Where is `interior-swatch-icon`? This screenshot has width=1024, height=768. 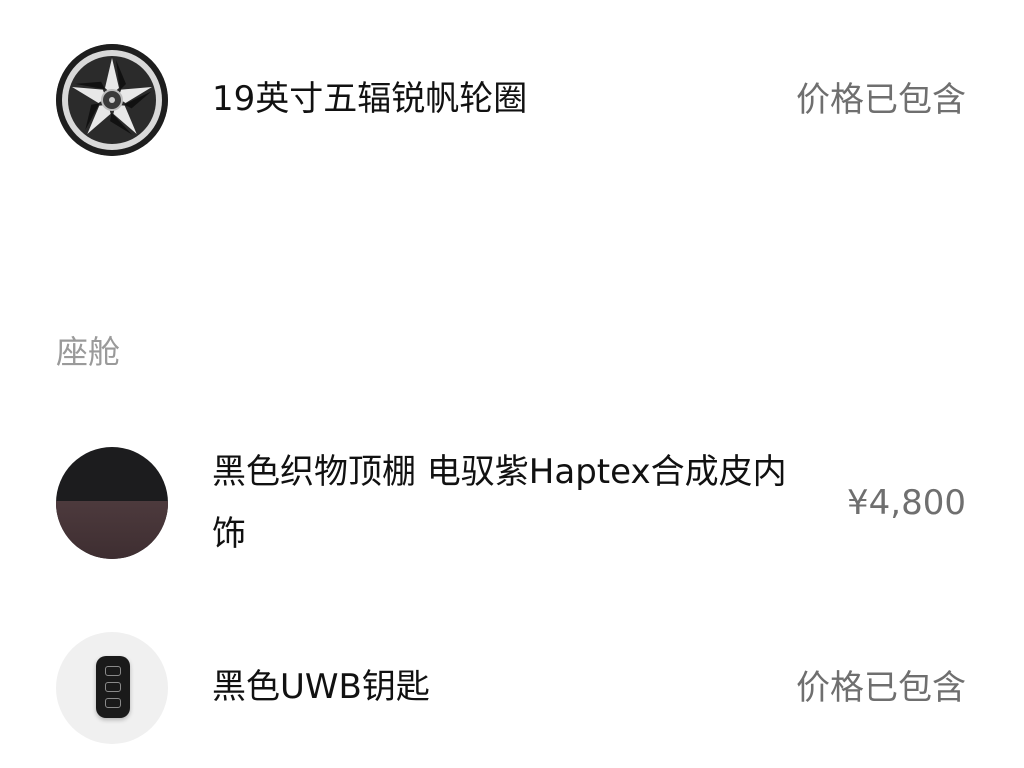 interior-swatch-icon is located at coordinates (112, 503).